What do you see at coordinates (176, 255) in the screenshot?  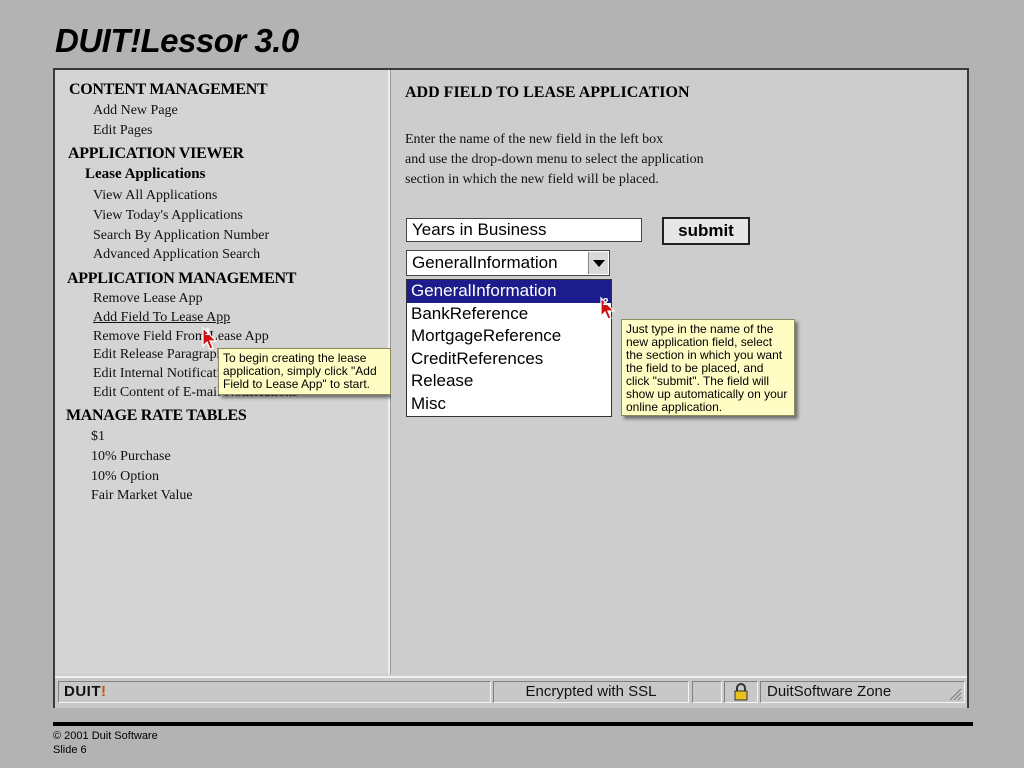 I see `nav-item-advanced-application-search: Advanced Application Search` at bounding box center [176, 255].